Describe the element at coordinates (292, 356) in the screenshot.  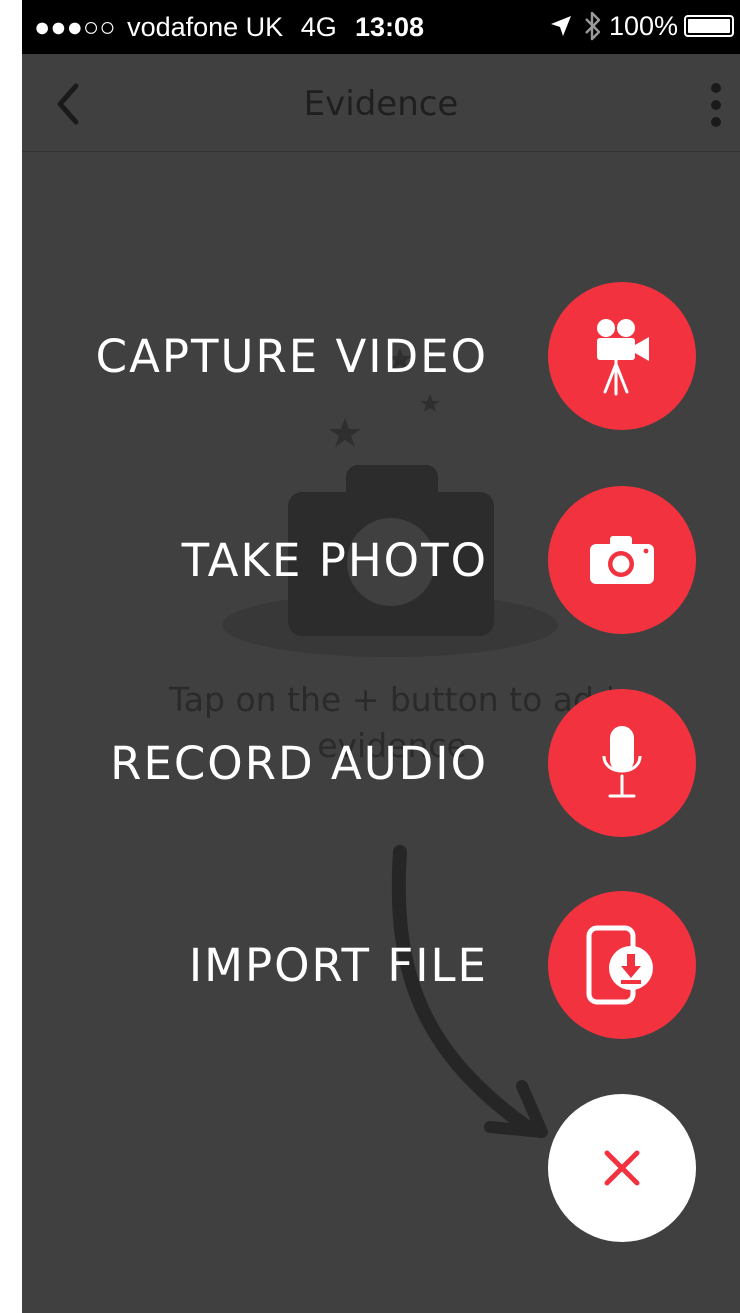
I see `capture-video-label: CAPTURE VIDEO` at that location.